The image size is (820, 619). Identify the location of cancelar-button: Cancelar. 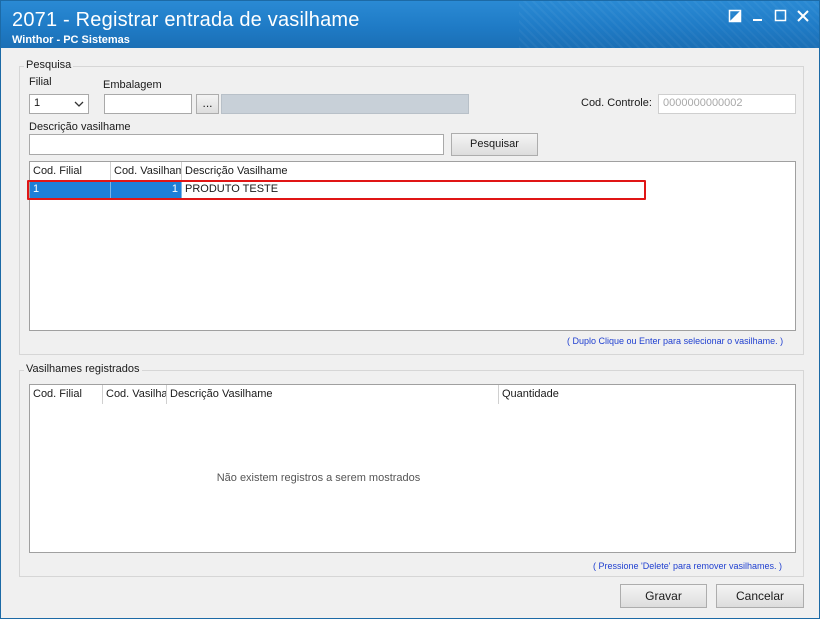
(760, 596).